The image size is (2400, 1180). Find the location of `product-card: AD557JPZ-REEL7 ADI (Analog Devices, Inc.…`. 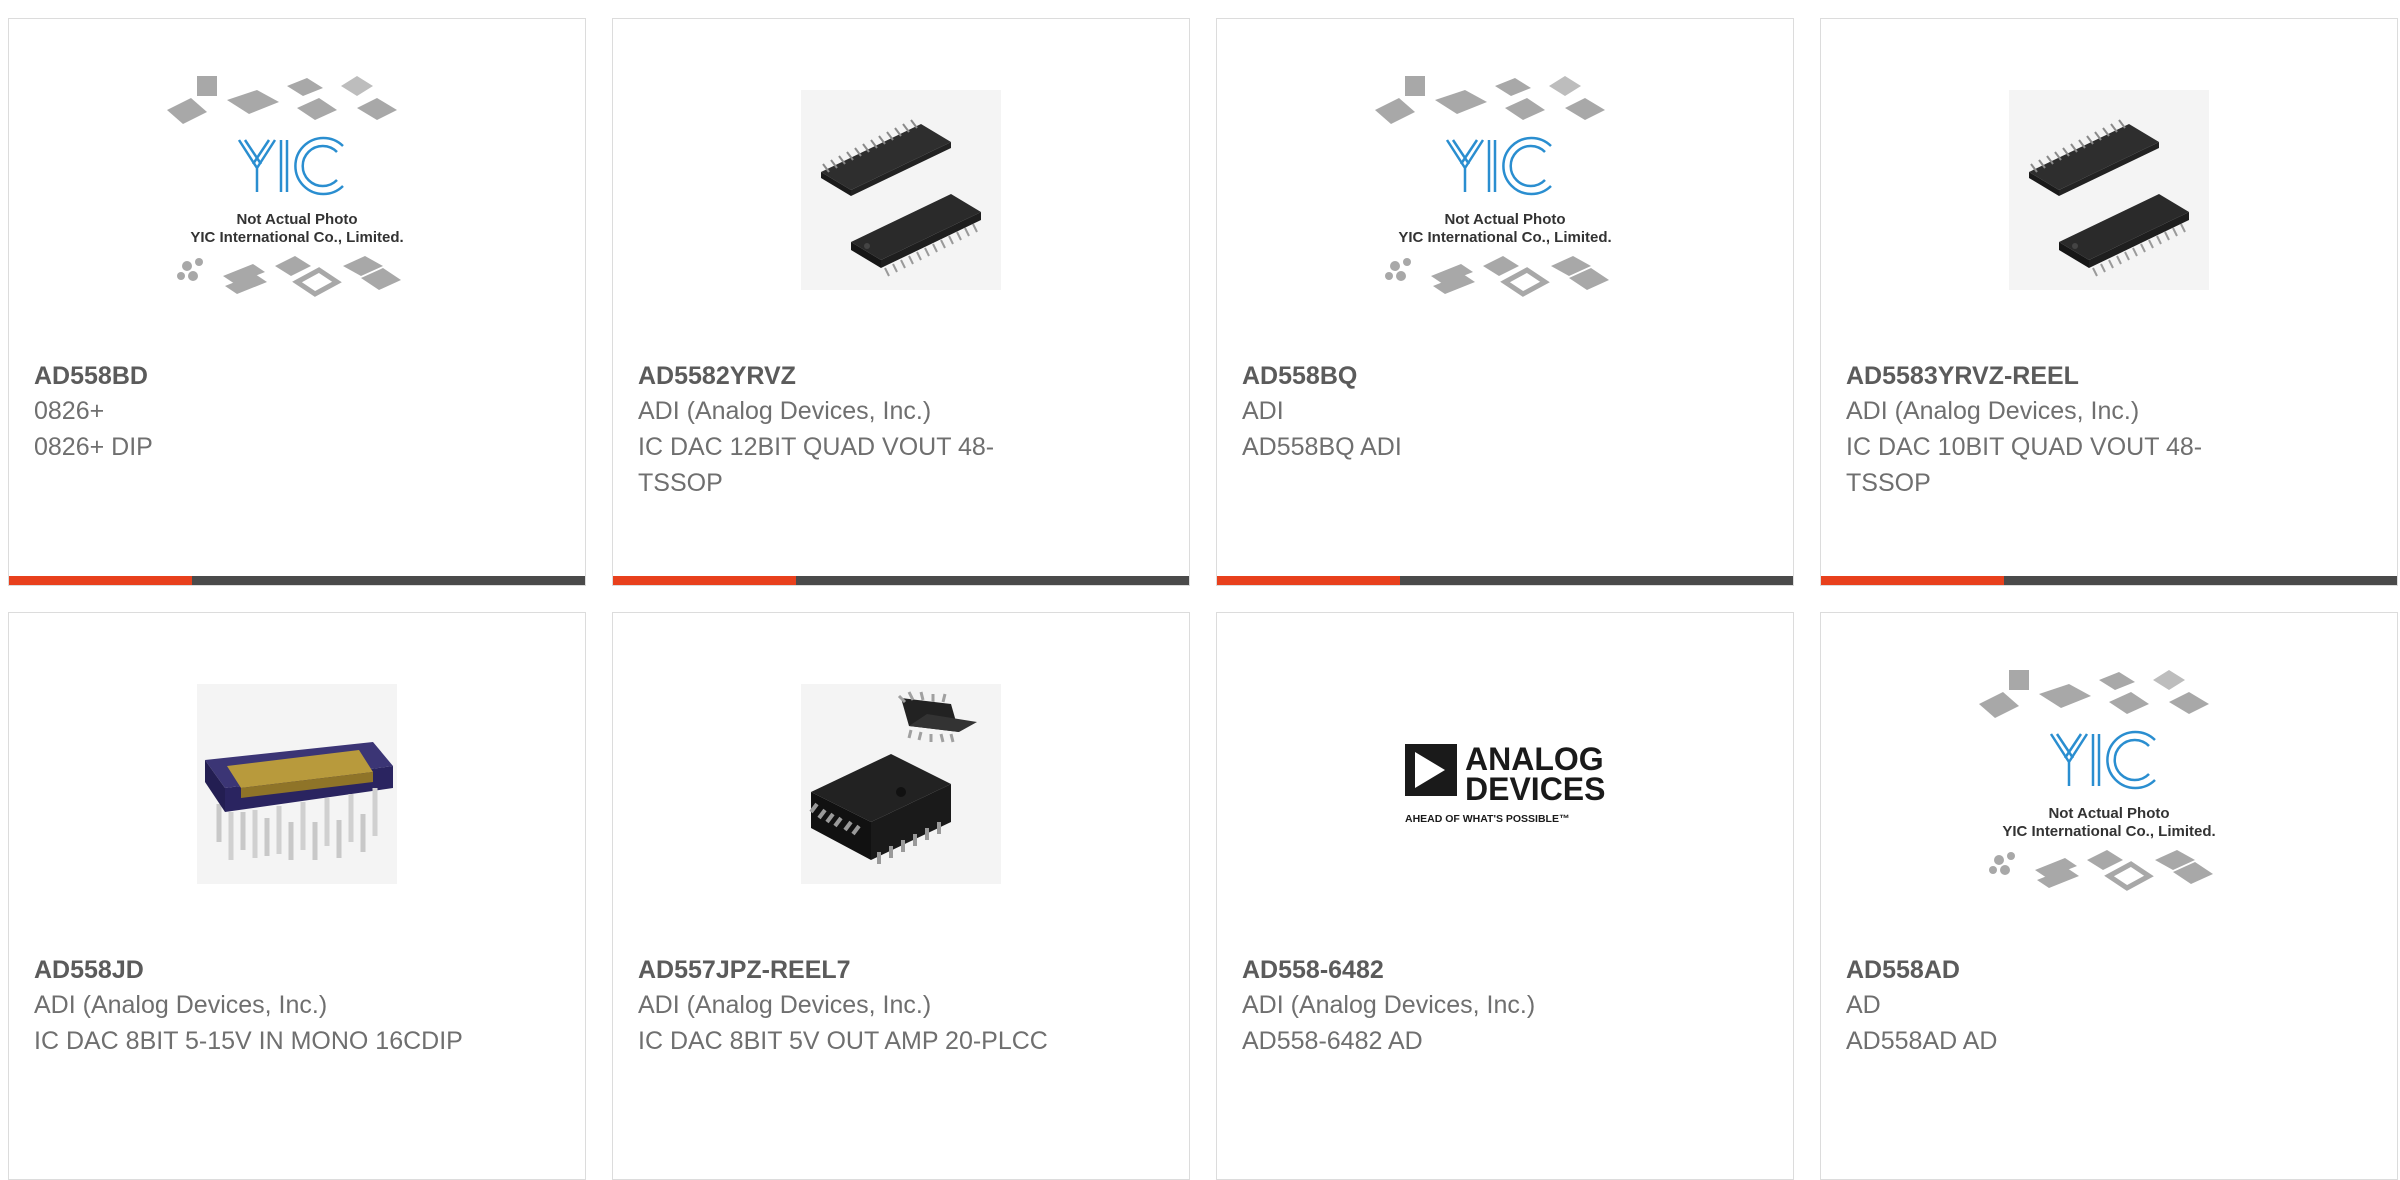

product-card: AD557JPZ-REEL7 ADI (Analog Devices, Inc.… is located at coordinates (901, 896).